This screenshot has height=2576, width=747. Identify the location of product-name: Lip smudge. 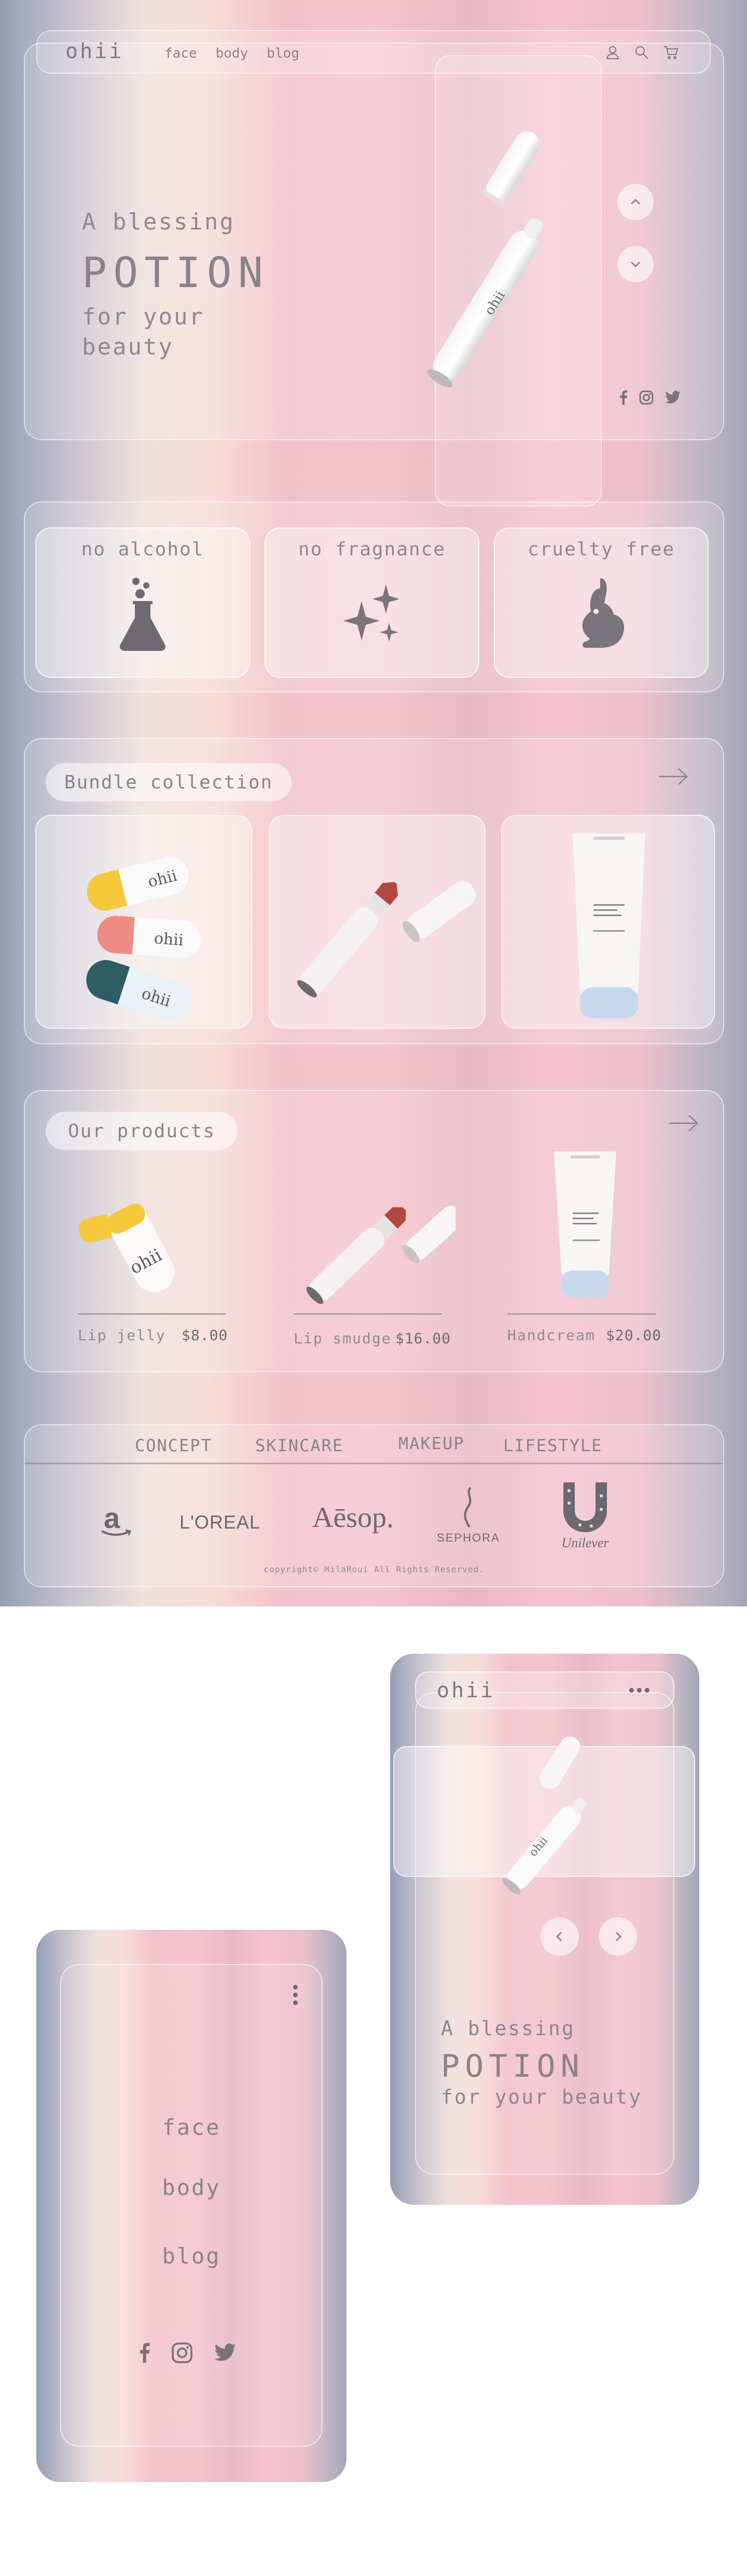
(343, 1338).